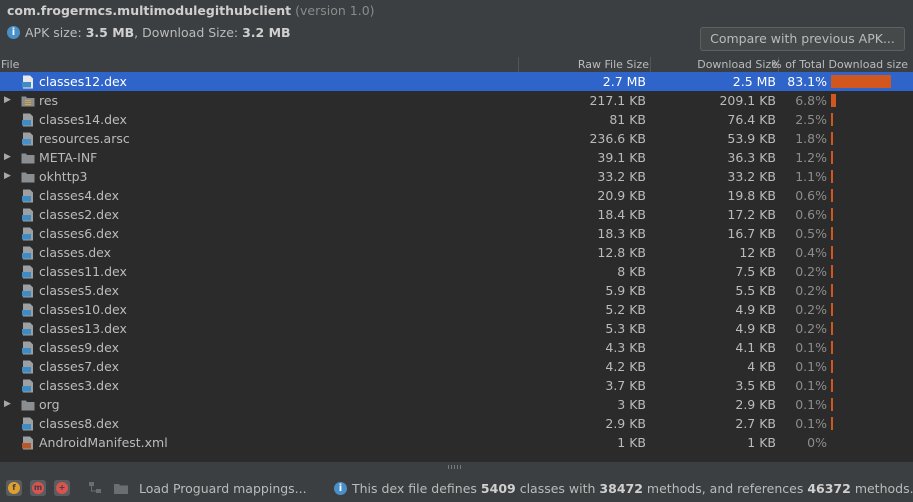  Describe the element at coordinates (79, 233) in the screenshot. I see `file-name: classes6.dex` at that location.